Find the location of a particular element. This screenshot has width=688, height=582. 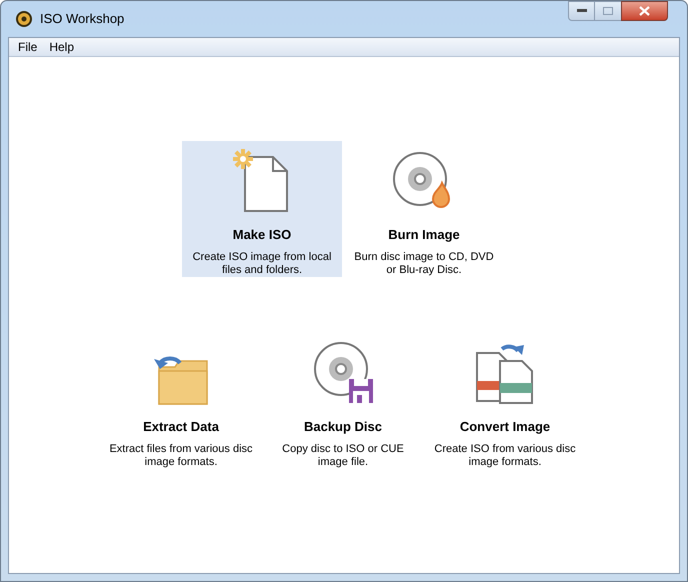

close-icon is located at coordinates (644, 11).